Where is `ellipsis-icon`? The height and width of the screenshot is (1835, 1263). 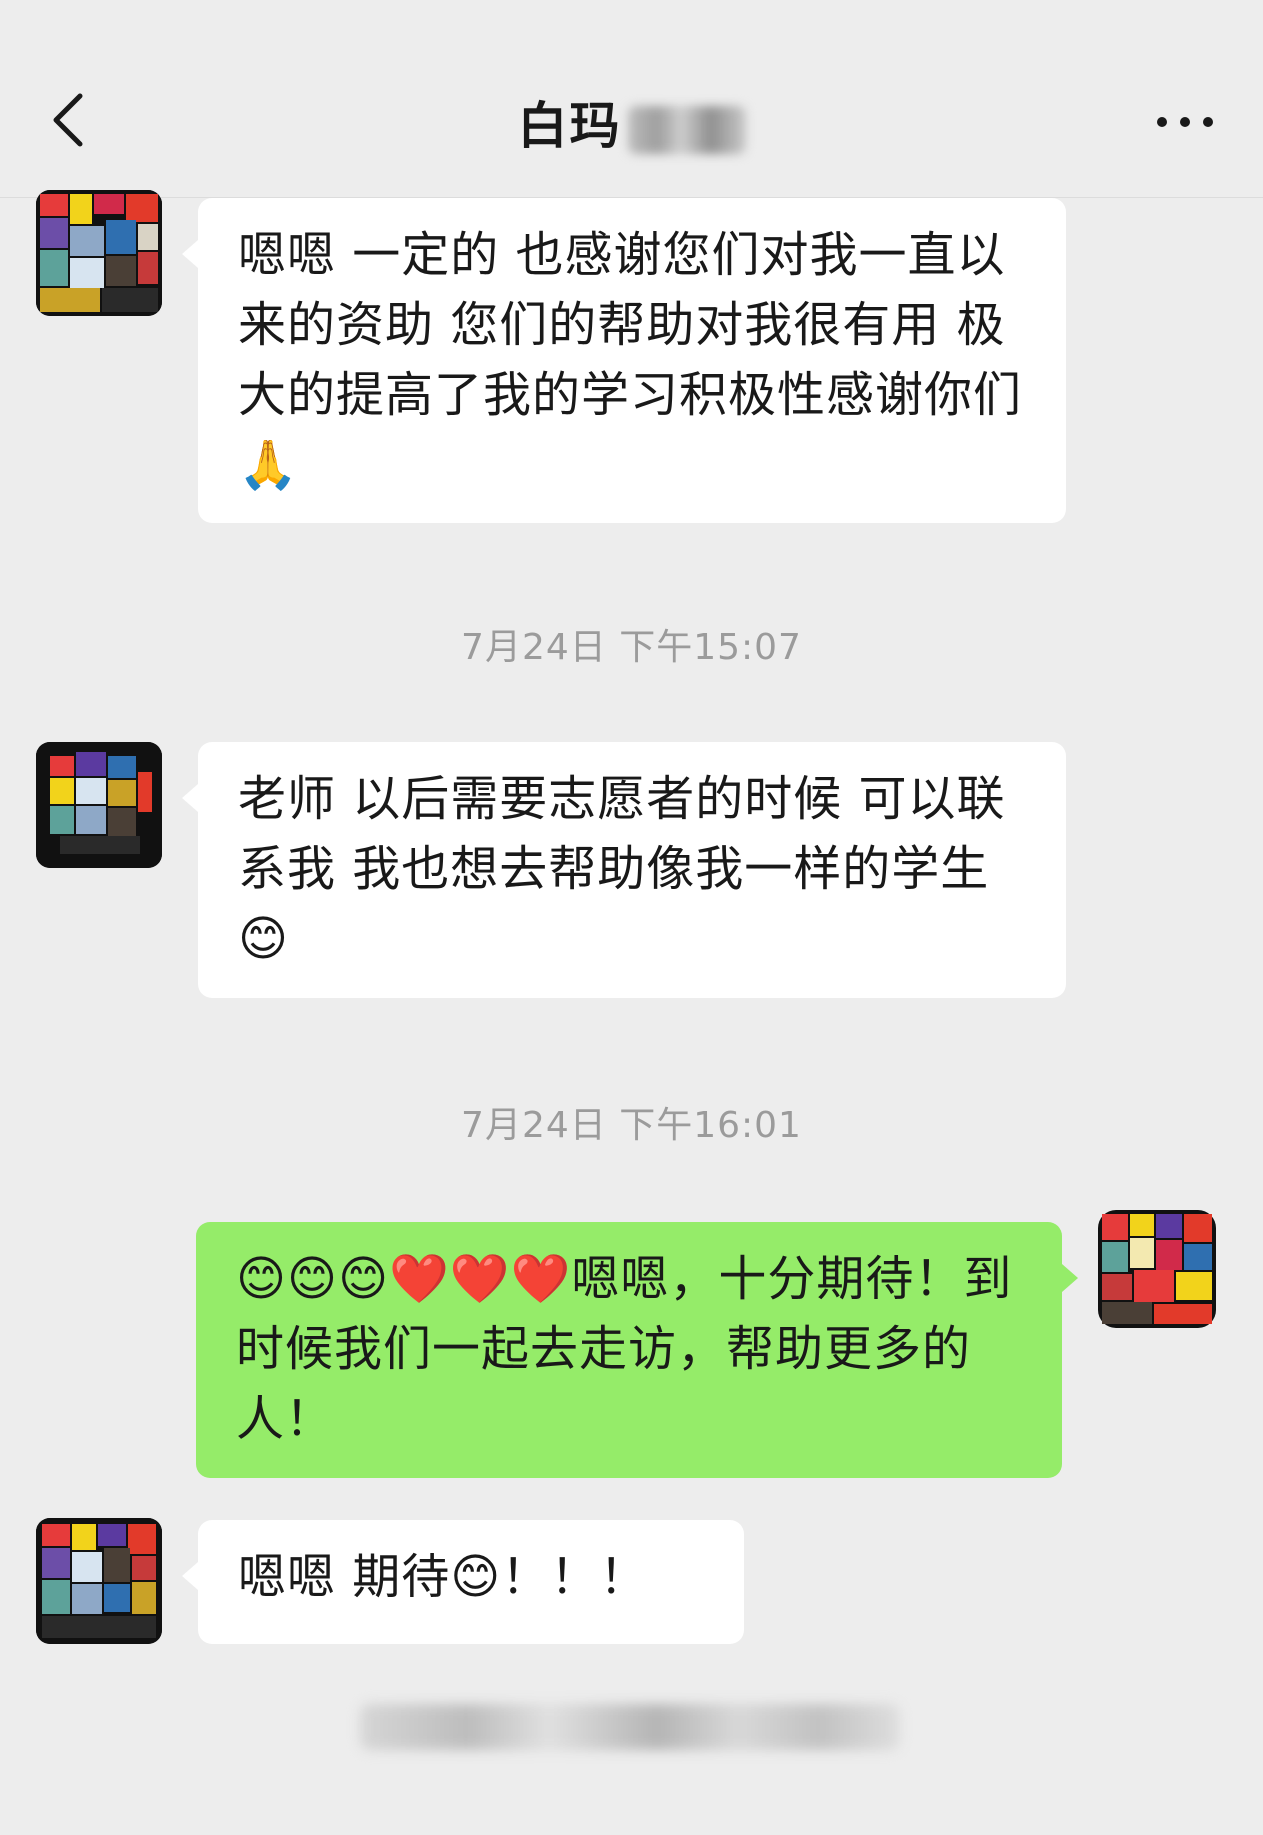
ellipsis-icon is located at coordinates (1185, 122).